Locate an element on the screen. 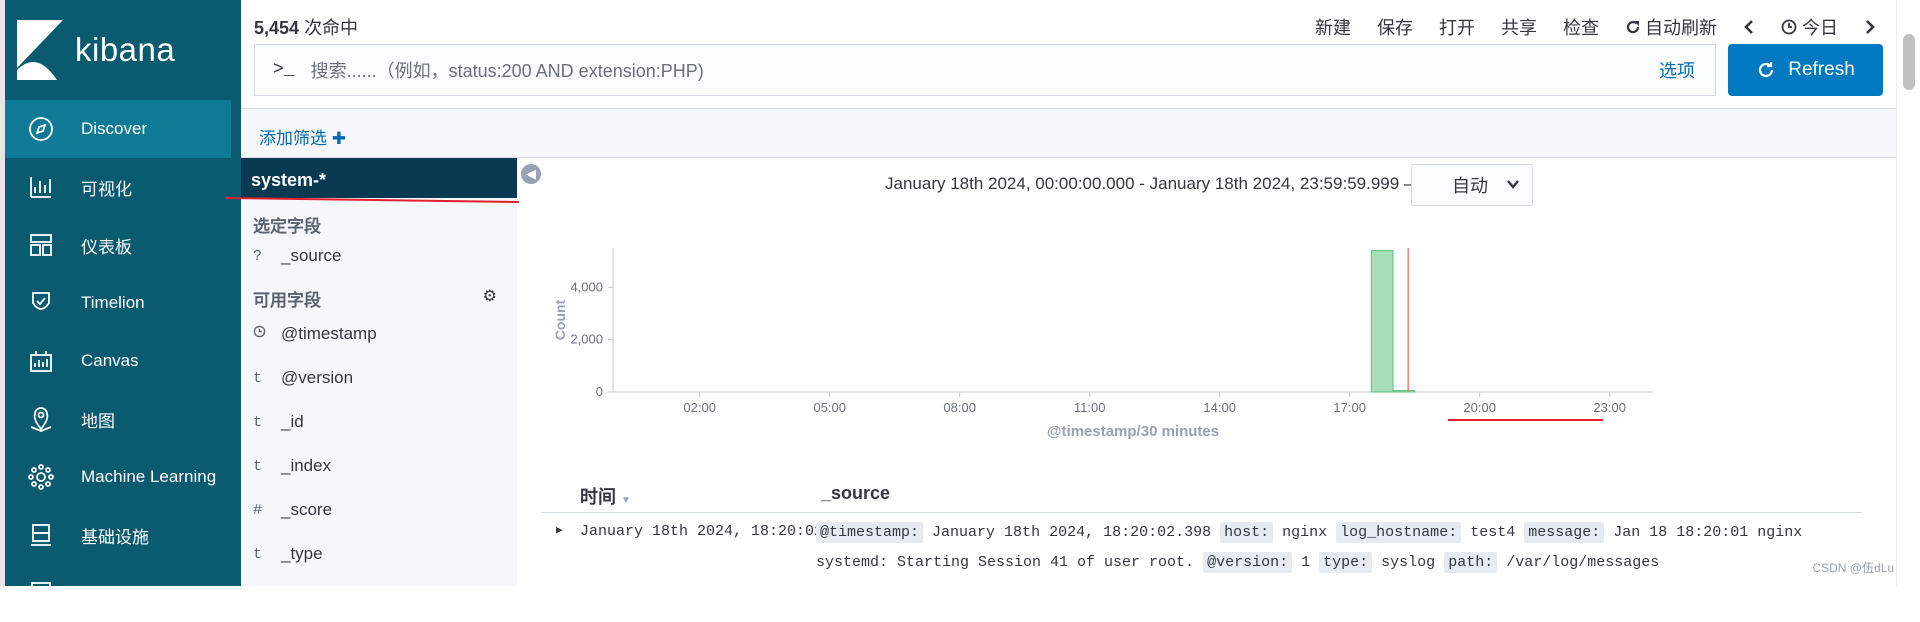 Image resolution: width=1920 pixels, height=622 pixels. ml-icon is located at coordinates (41, 477).